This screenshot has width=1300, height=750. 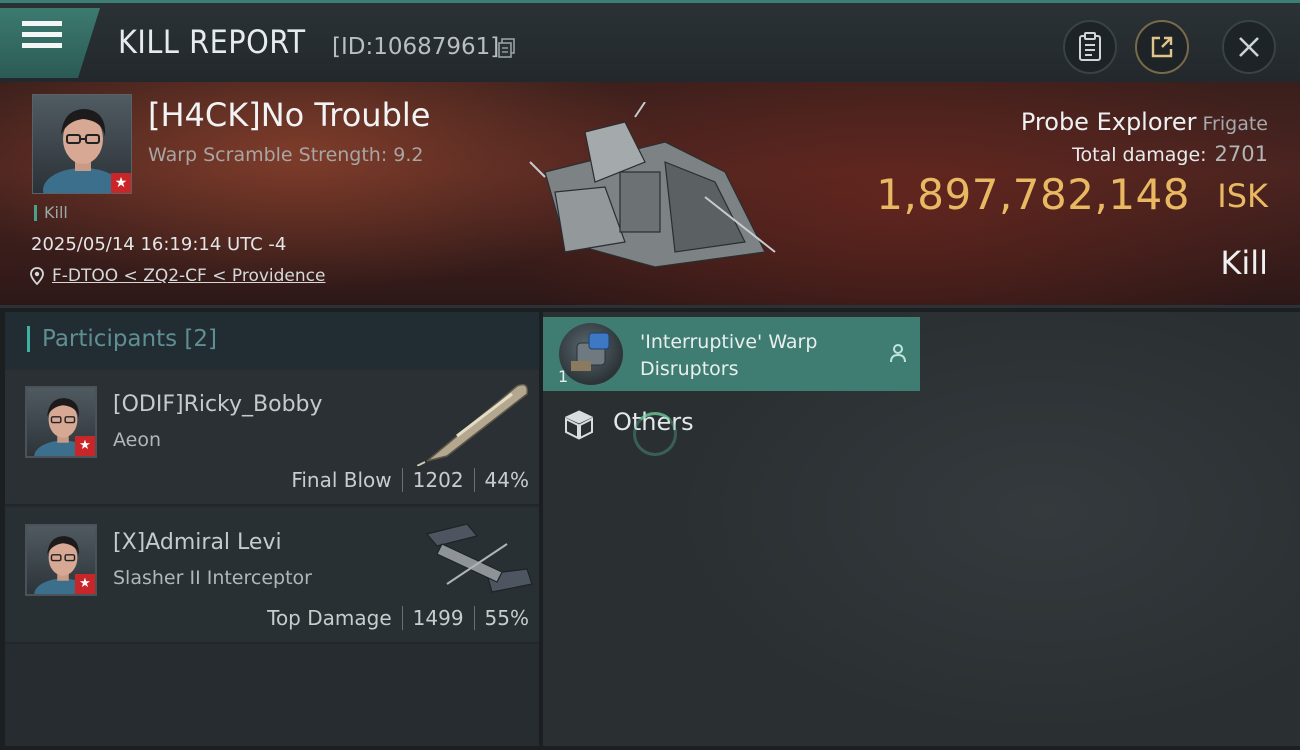 I want to click on participant-name: [ODIF]Ricky_Bobby, so click(x=218, y=404).